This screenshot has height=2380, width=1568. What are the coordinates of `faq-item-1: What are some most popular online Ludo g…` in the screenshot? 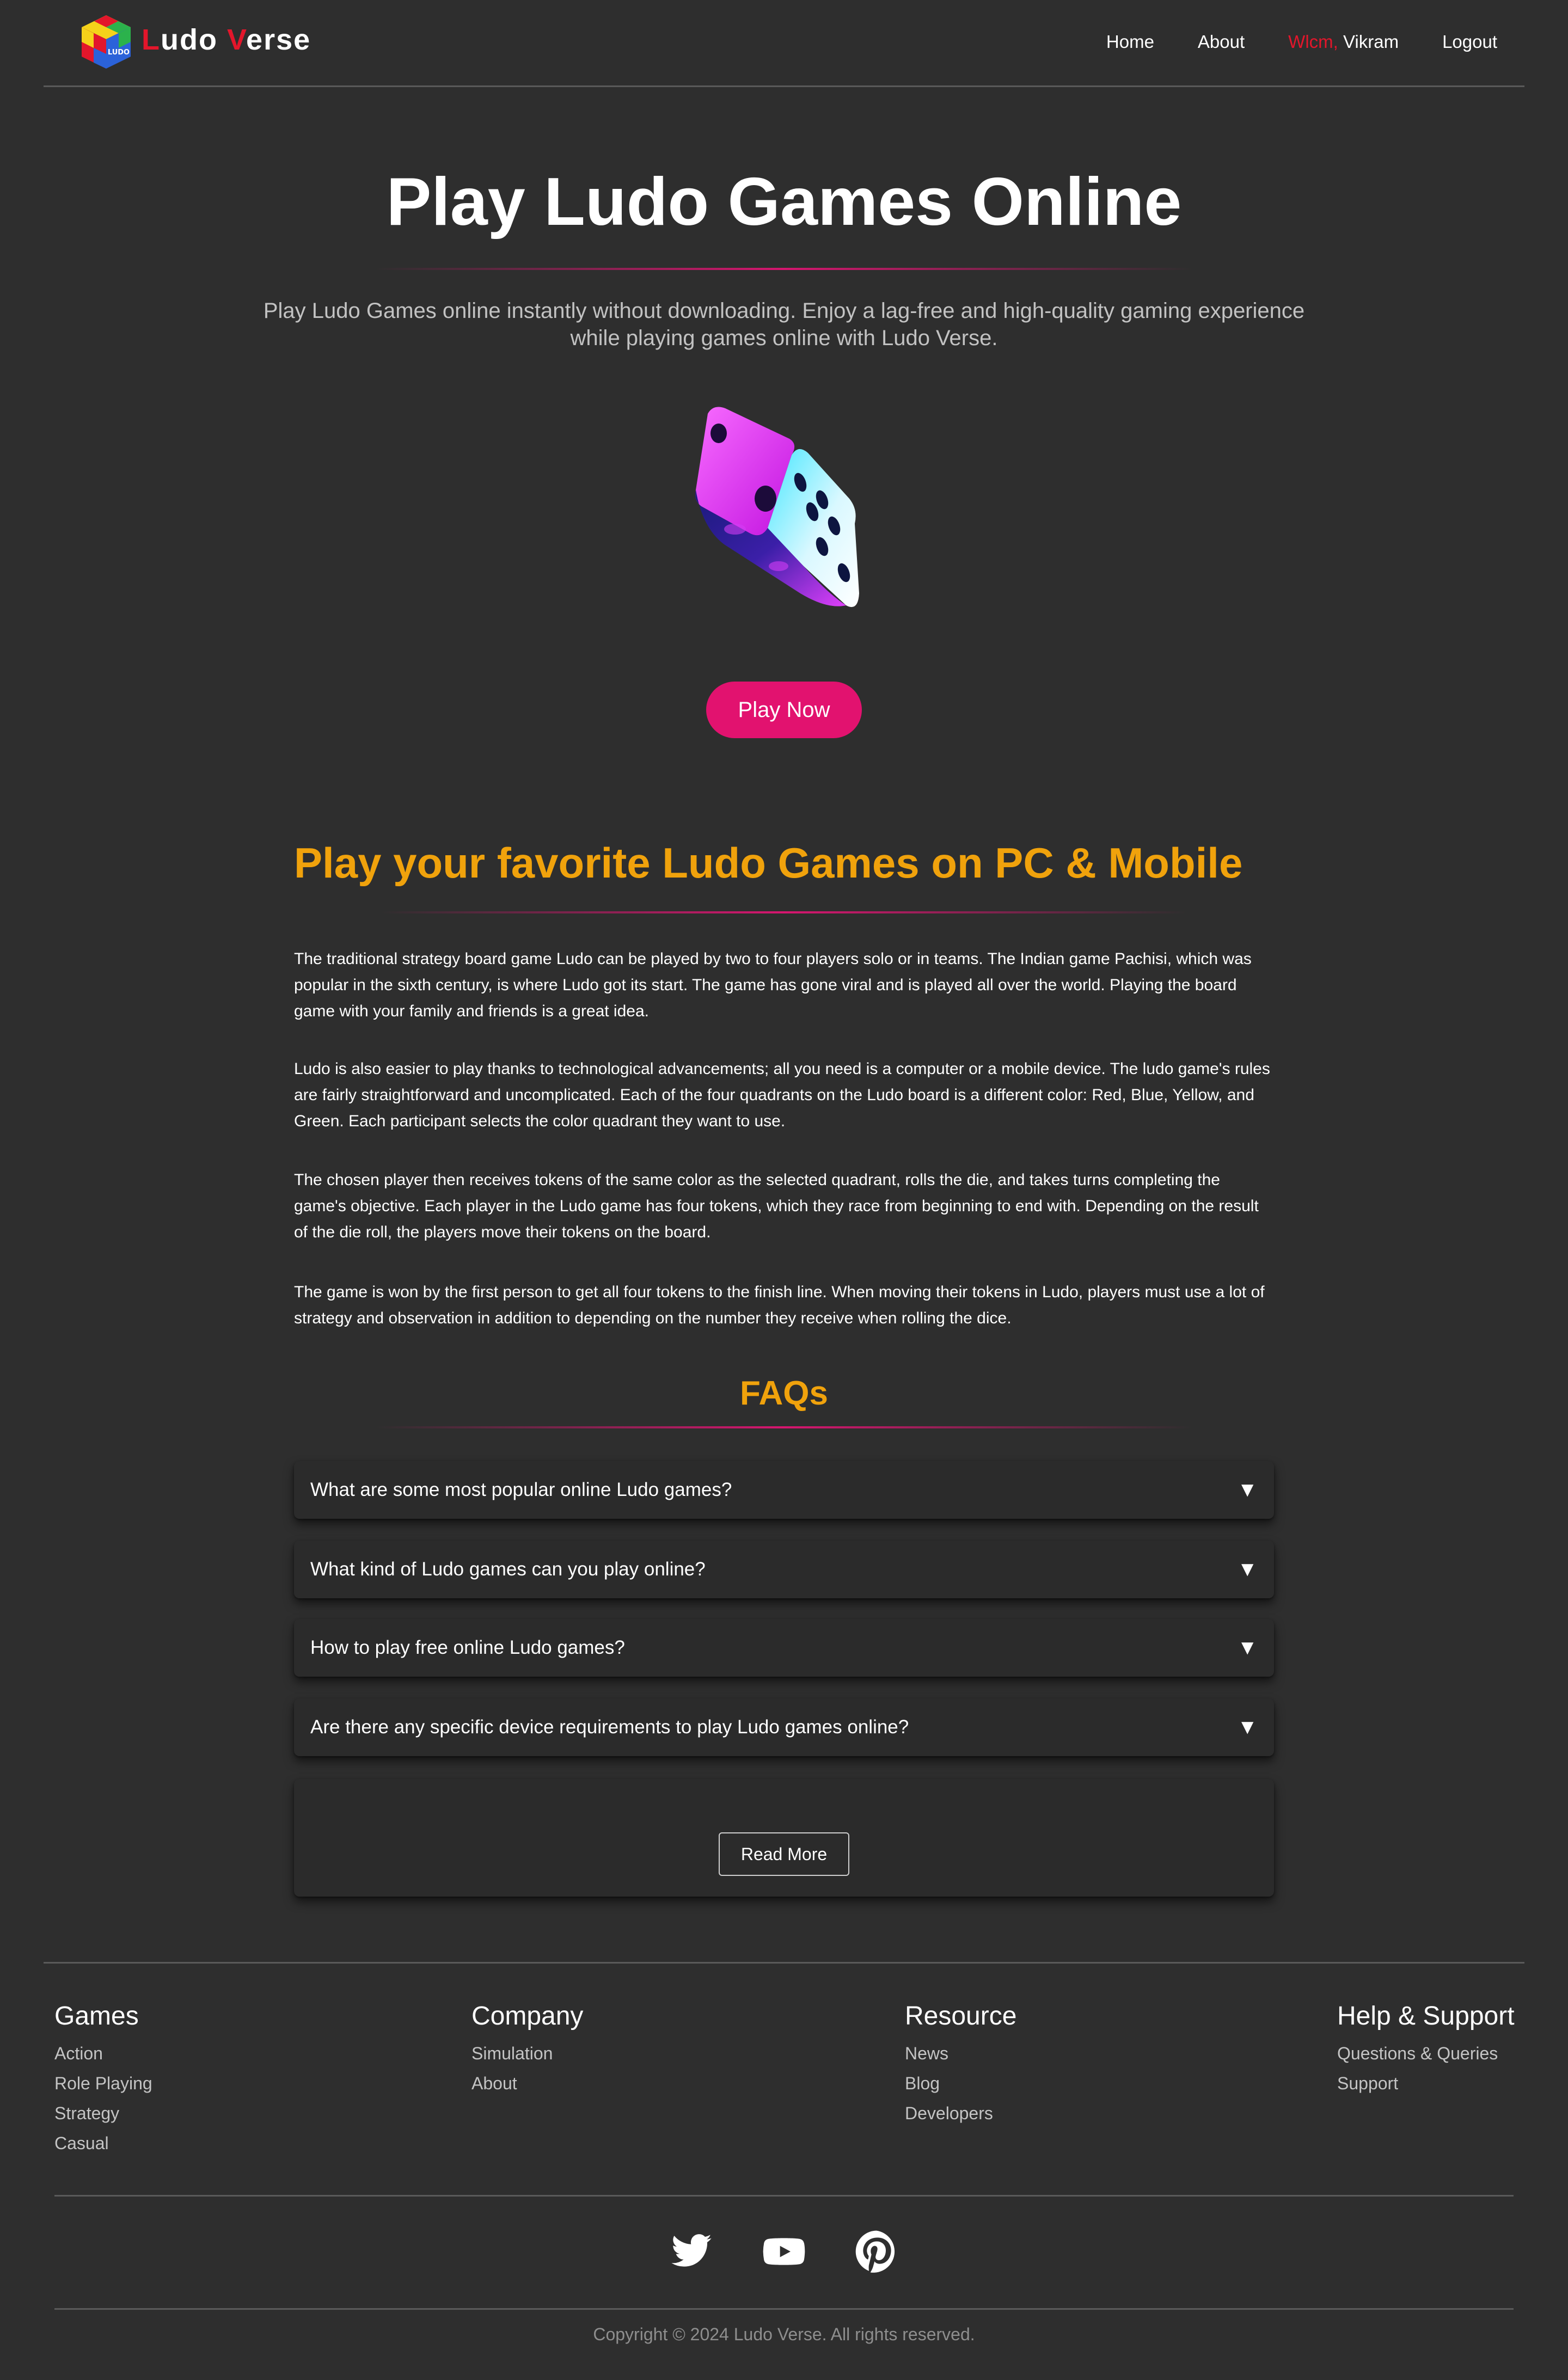 It's located at (784, 1490).